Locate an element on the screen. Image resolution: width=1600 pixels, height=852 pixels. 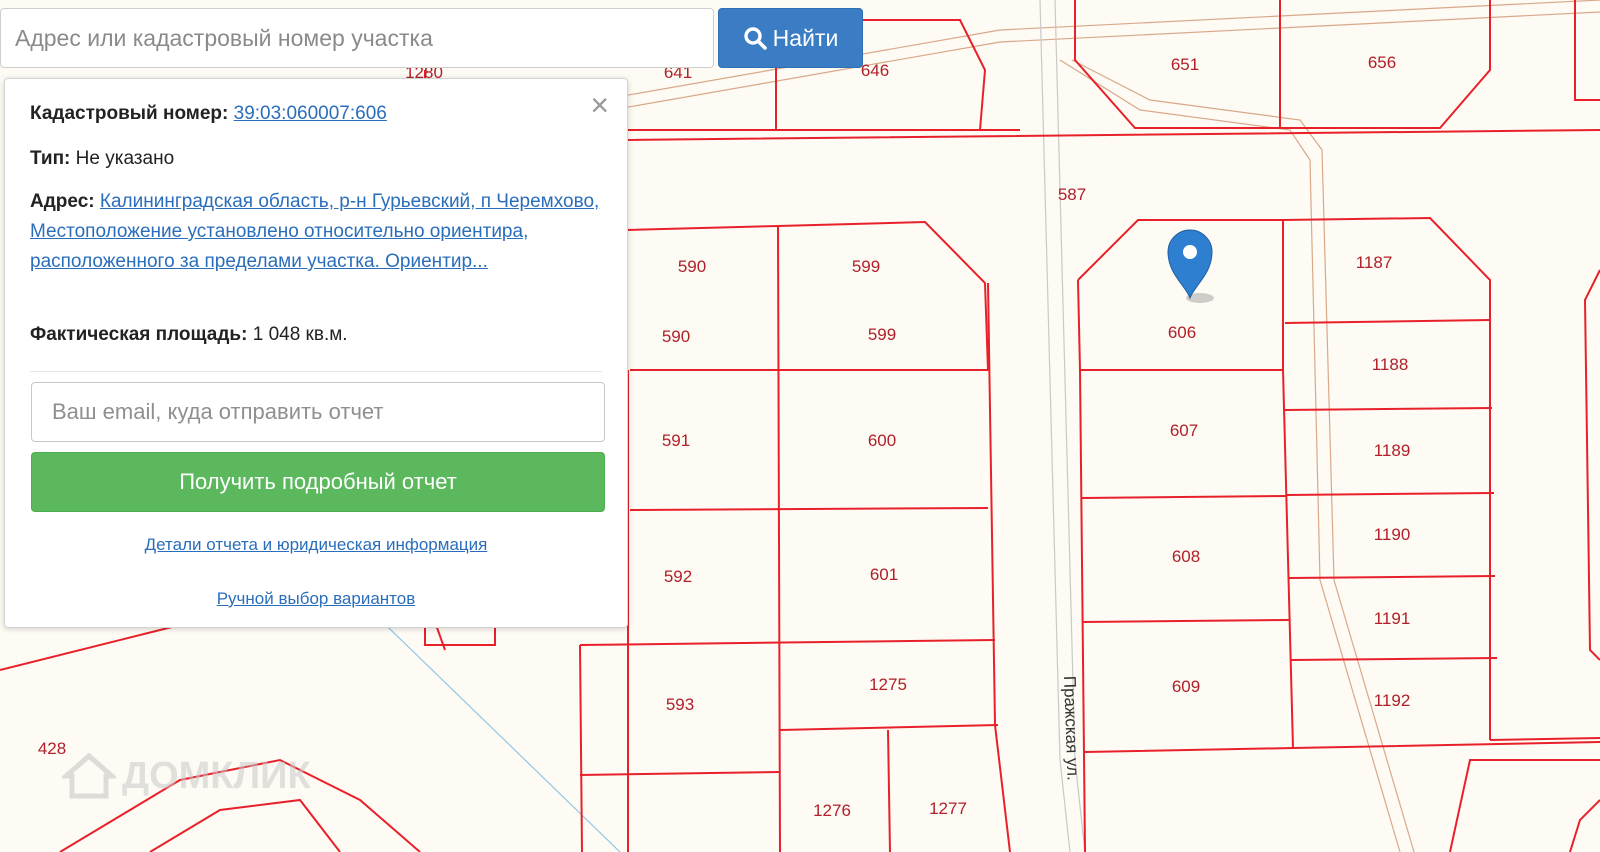
cadastral-row: Кадастровый номер: 39:03:060007:606 is located at coordinates (208, 114).